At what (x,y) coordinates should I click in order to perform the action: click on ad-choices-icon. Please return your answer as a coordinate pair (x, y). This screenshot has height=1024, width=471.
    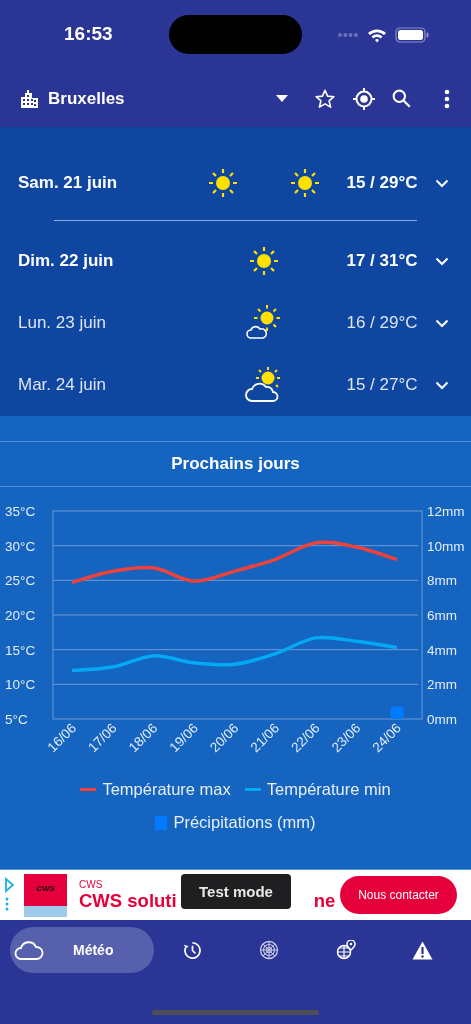
    Looking at the image, I should click on (9, 895).